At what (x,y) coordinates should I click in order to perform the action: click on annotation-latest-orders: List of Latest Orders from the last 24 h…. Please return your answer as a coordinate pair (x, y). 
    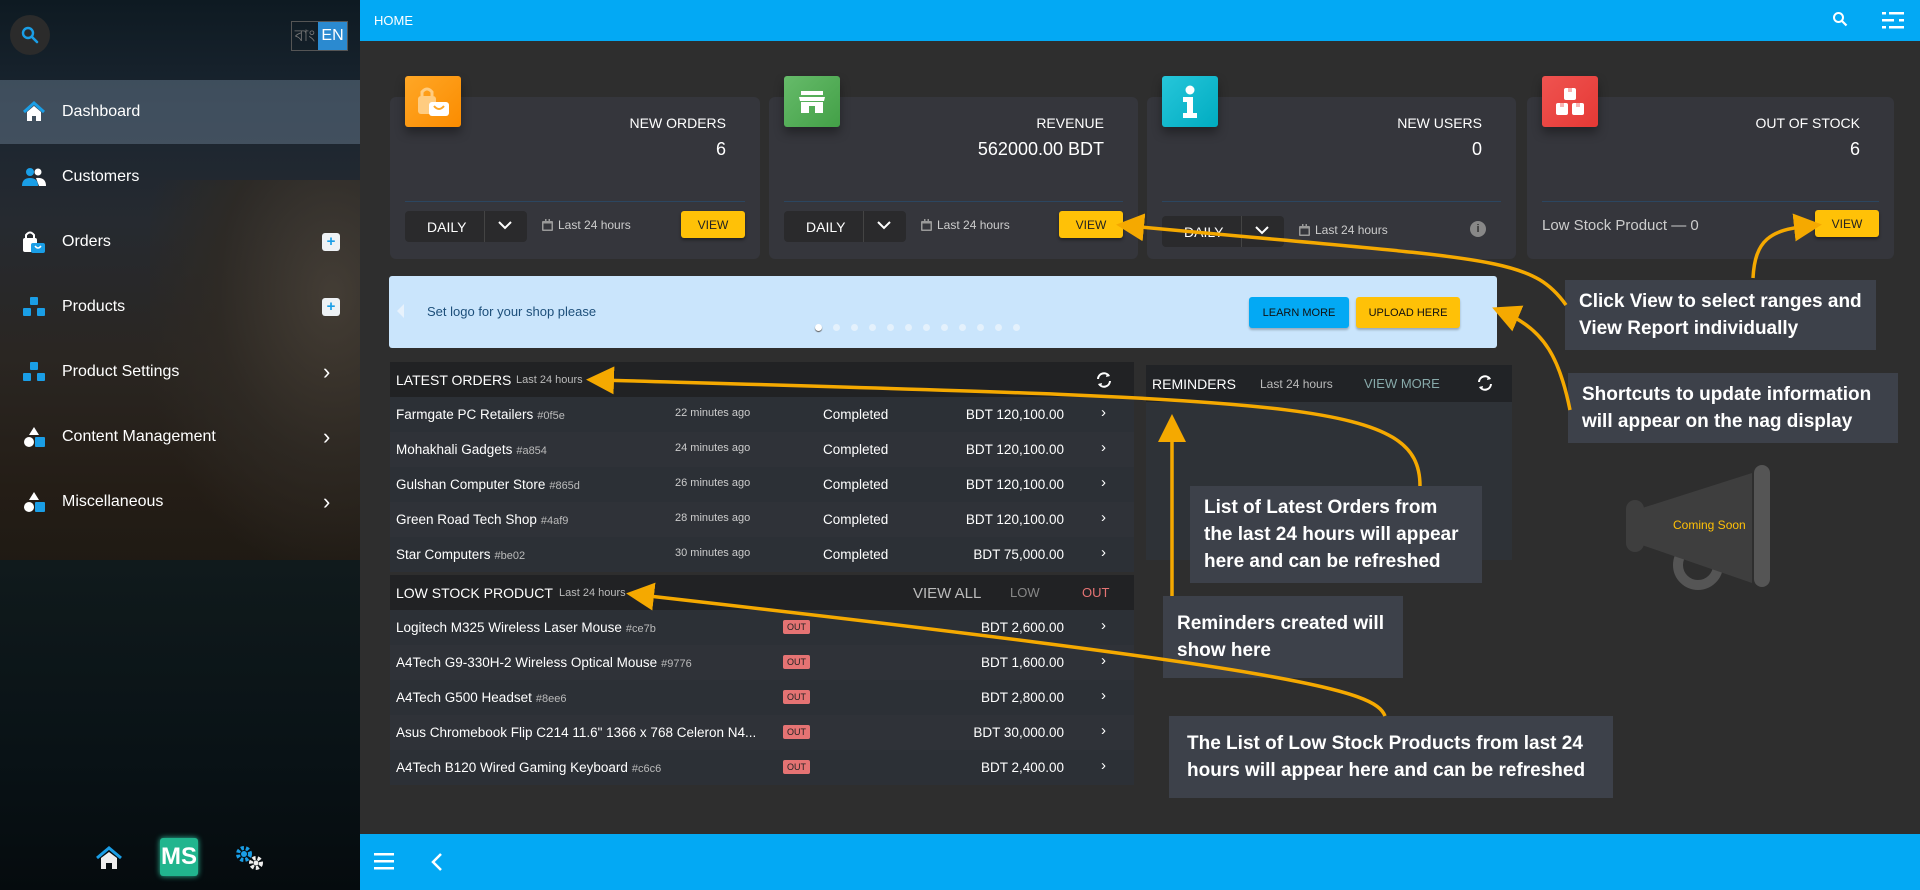
    Looking at the image, I should click on (1336, 534).